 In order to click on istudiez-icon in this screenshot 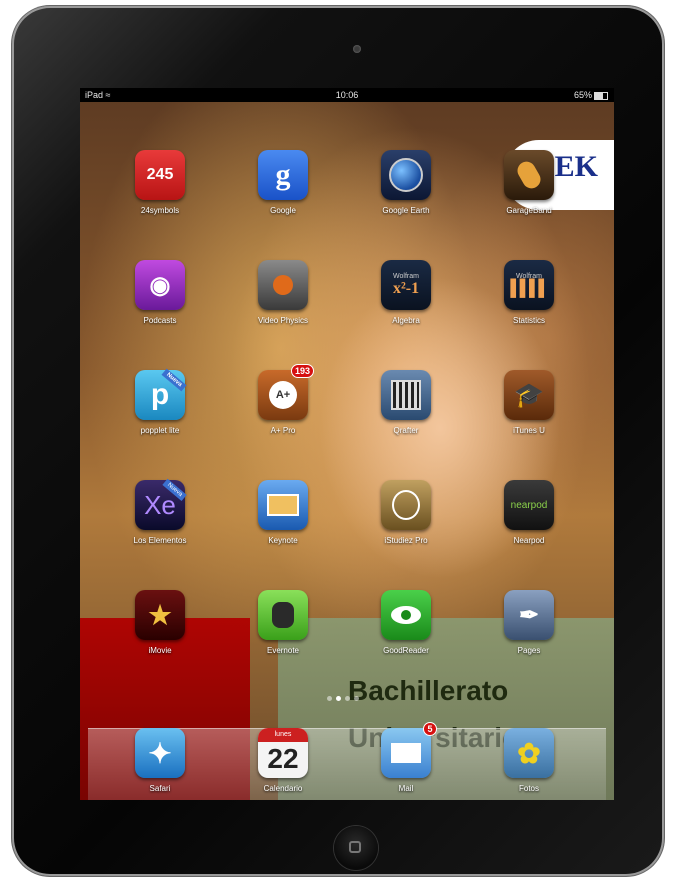, I will do `click(406, 505)`.